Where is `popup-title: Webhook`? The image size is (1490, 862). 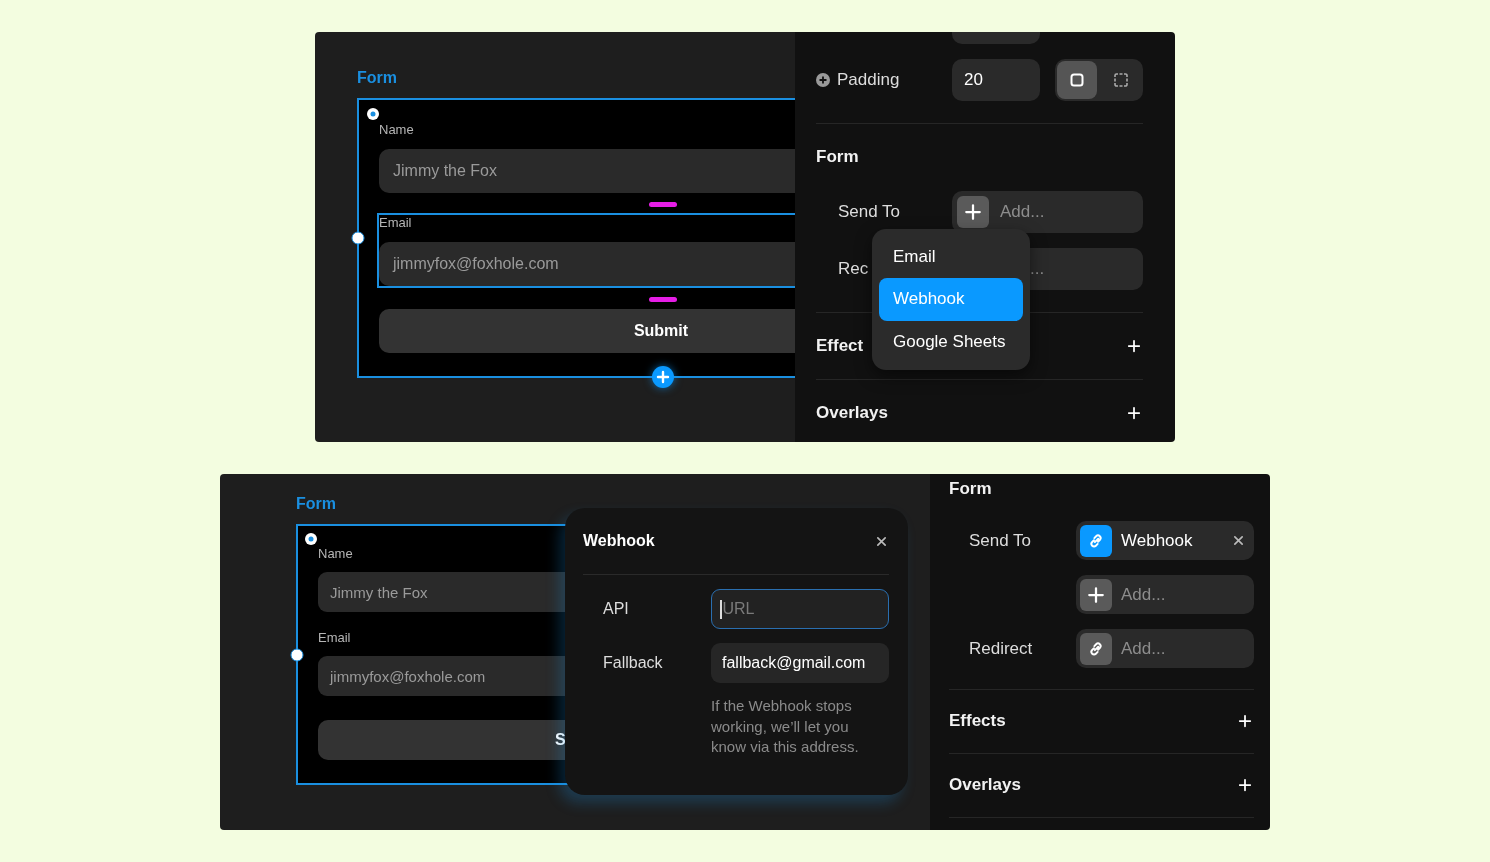
popup-title: Webhook is located at coordinates (619, 541).